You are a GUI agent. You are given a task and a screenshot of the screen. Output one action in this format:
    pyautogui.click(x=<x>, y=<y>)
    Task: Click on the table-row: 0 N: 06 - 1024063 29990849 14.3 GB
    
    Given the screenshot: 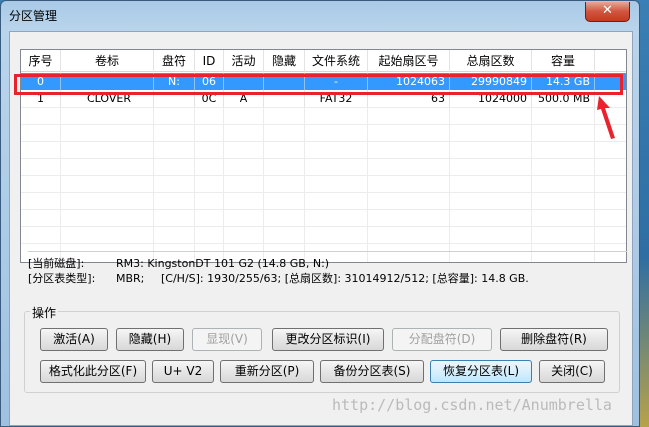 What is the action you would take?
    pyautogui.click(x=323, y=81)
    